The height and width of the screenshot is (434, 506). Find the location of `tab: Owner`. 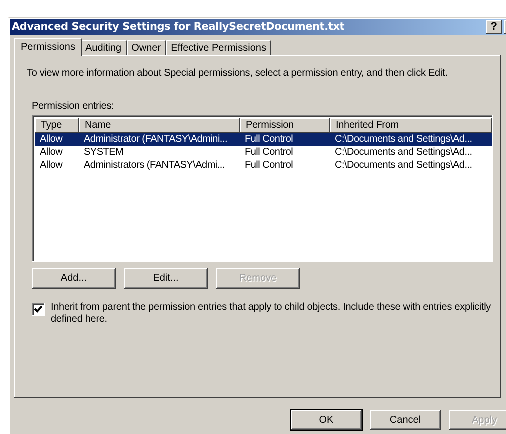

tab: Owner is located at coordinates (146, 47).